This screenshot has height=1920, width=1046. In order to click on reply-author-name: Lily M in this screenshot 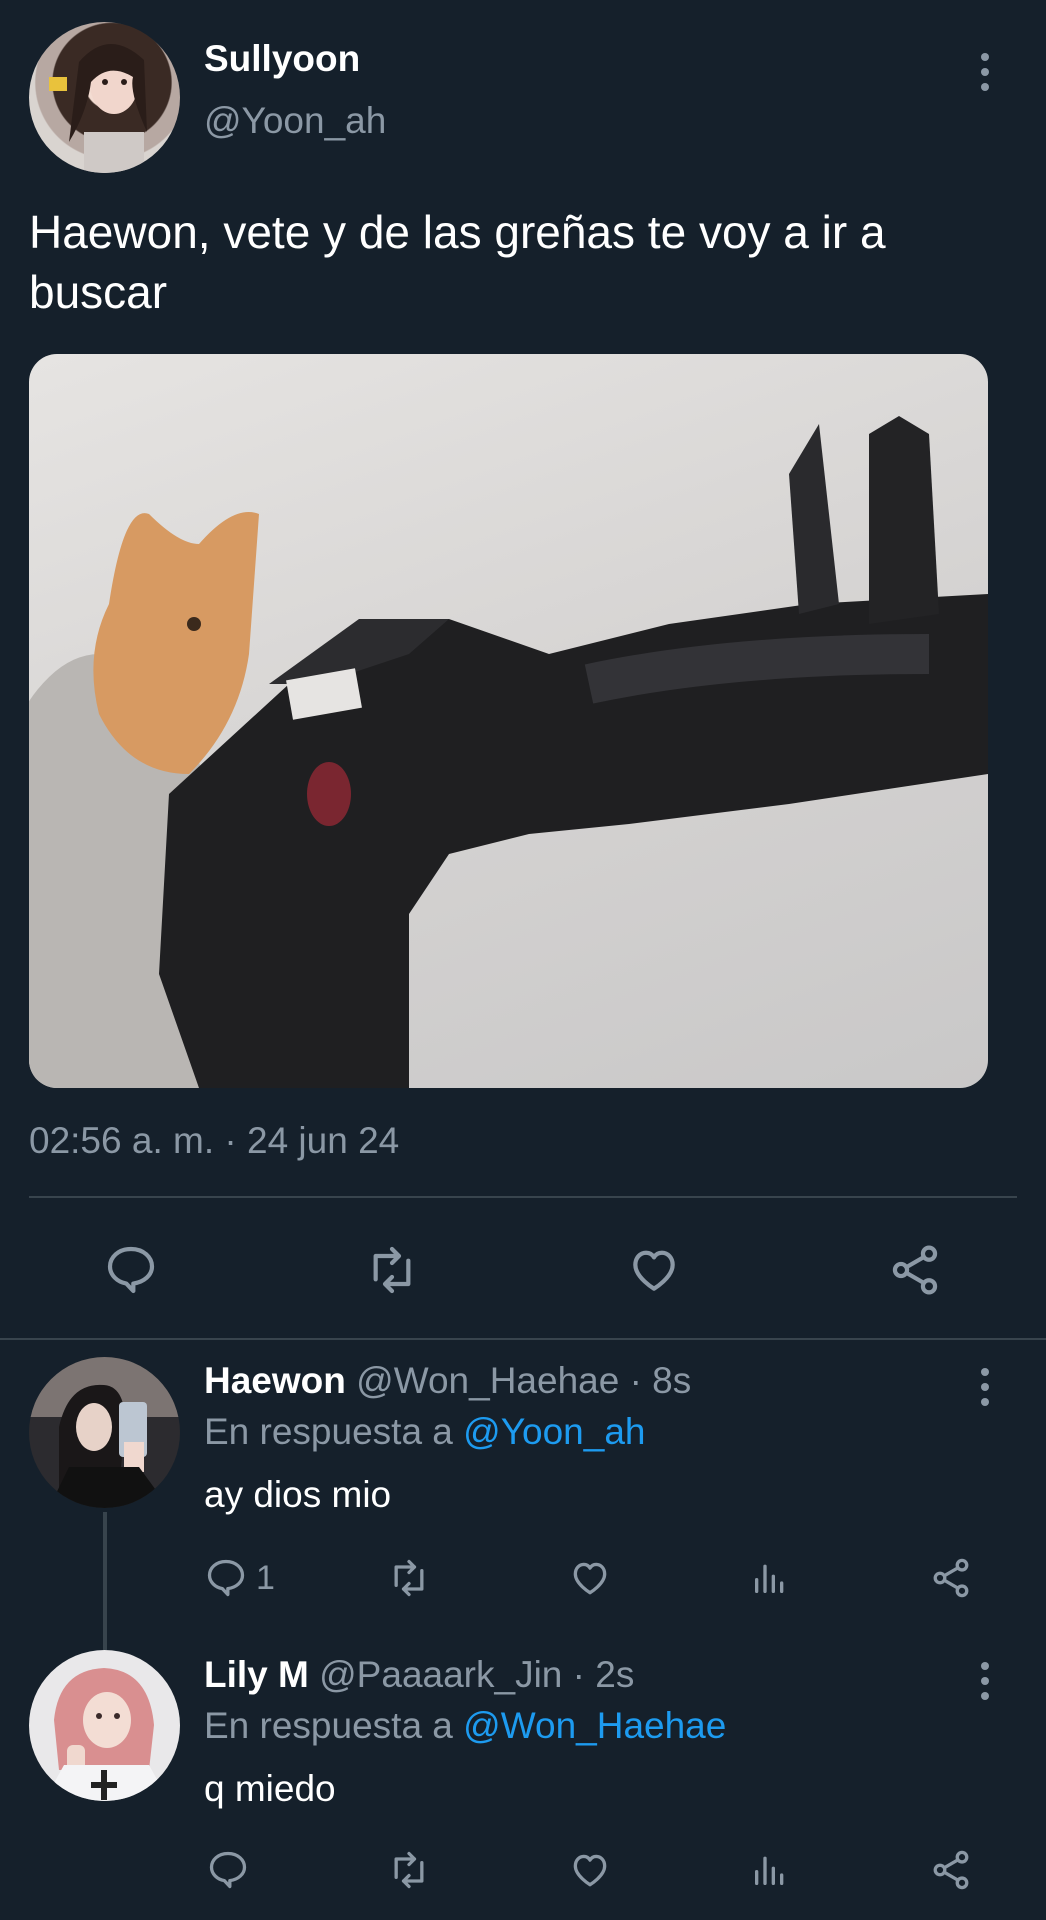, I will do `click(256, 1674)`.